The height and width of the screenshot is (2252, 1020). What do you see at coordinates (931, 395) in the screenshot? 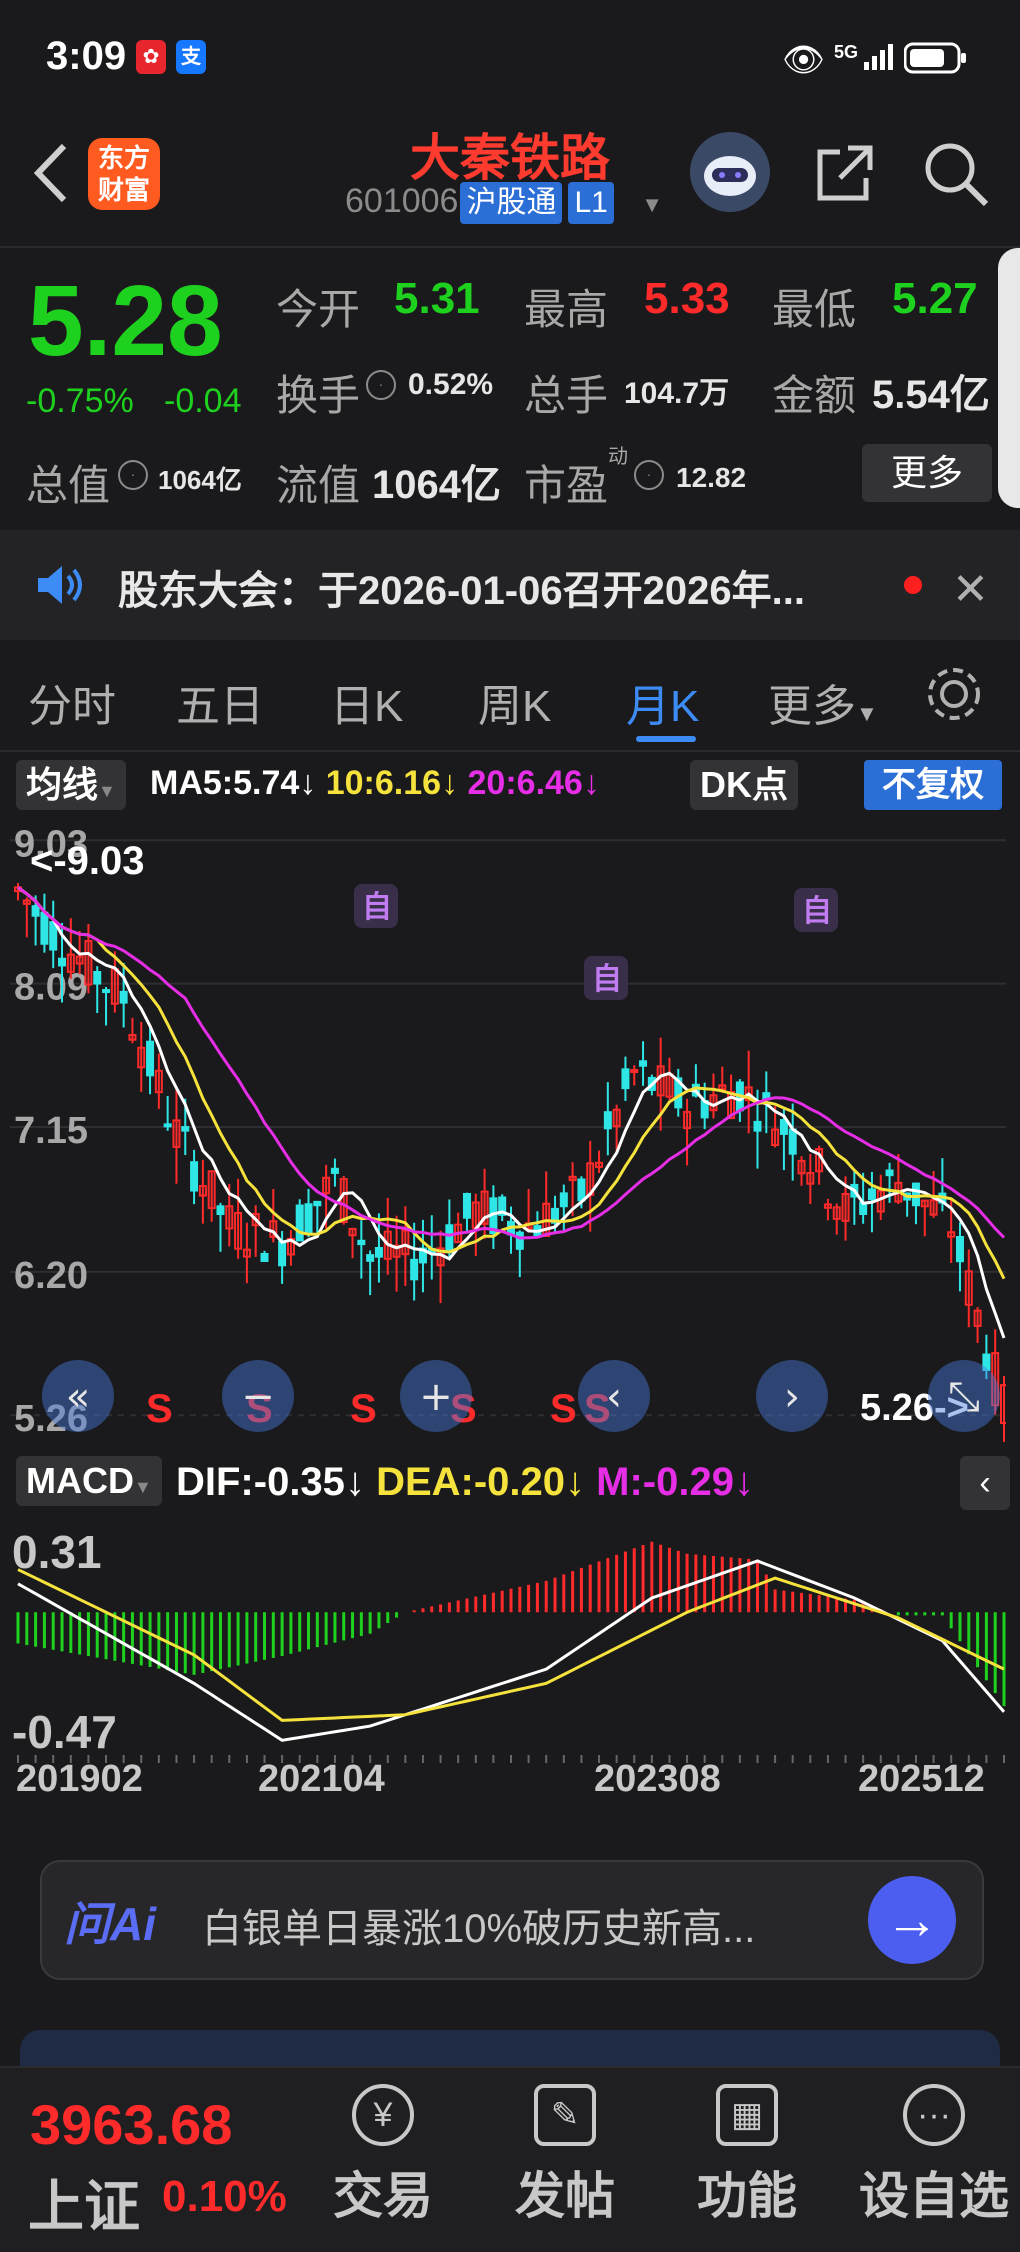
I see `amount-value: 5.54亿` at bounding box center [931, 395].